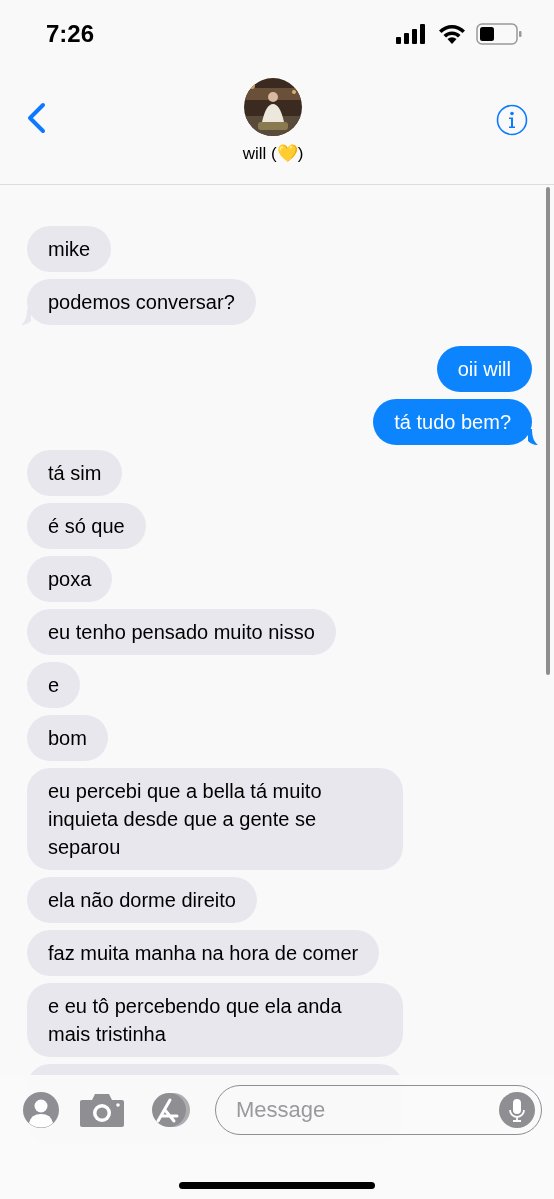  Describe the element at coordinates (70, 579) in the screenshot. I see `message-bubble: poxa` at that location.